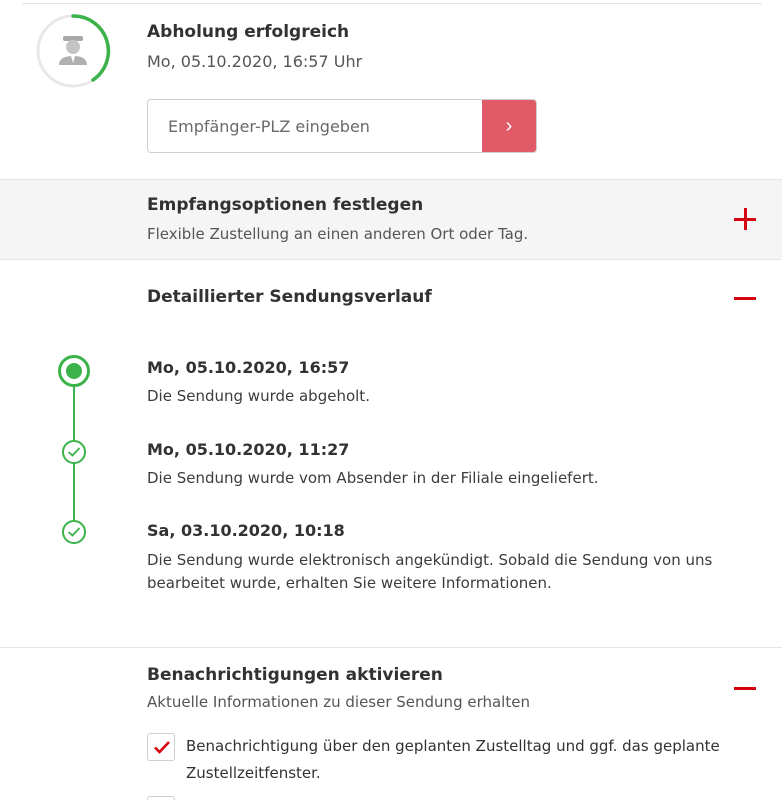 Image resolution: width=782 pixels, height=800 pixels. I want to click on plz-form: ›, so click(342, 126).